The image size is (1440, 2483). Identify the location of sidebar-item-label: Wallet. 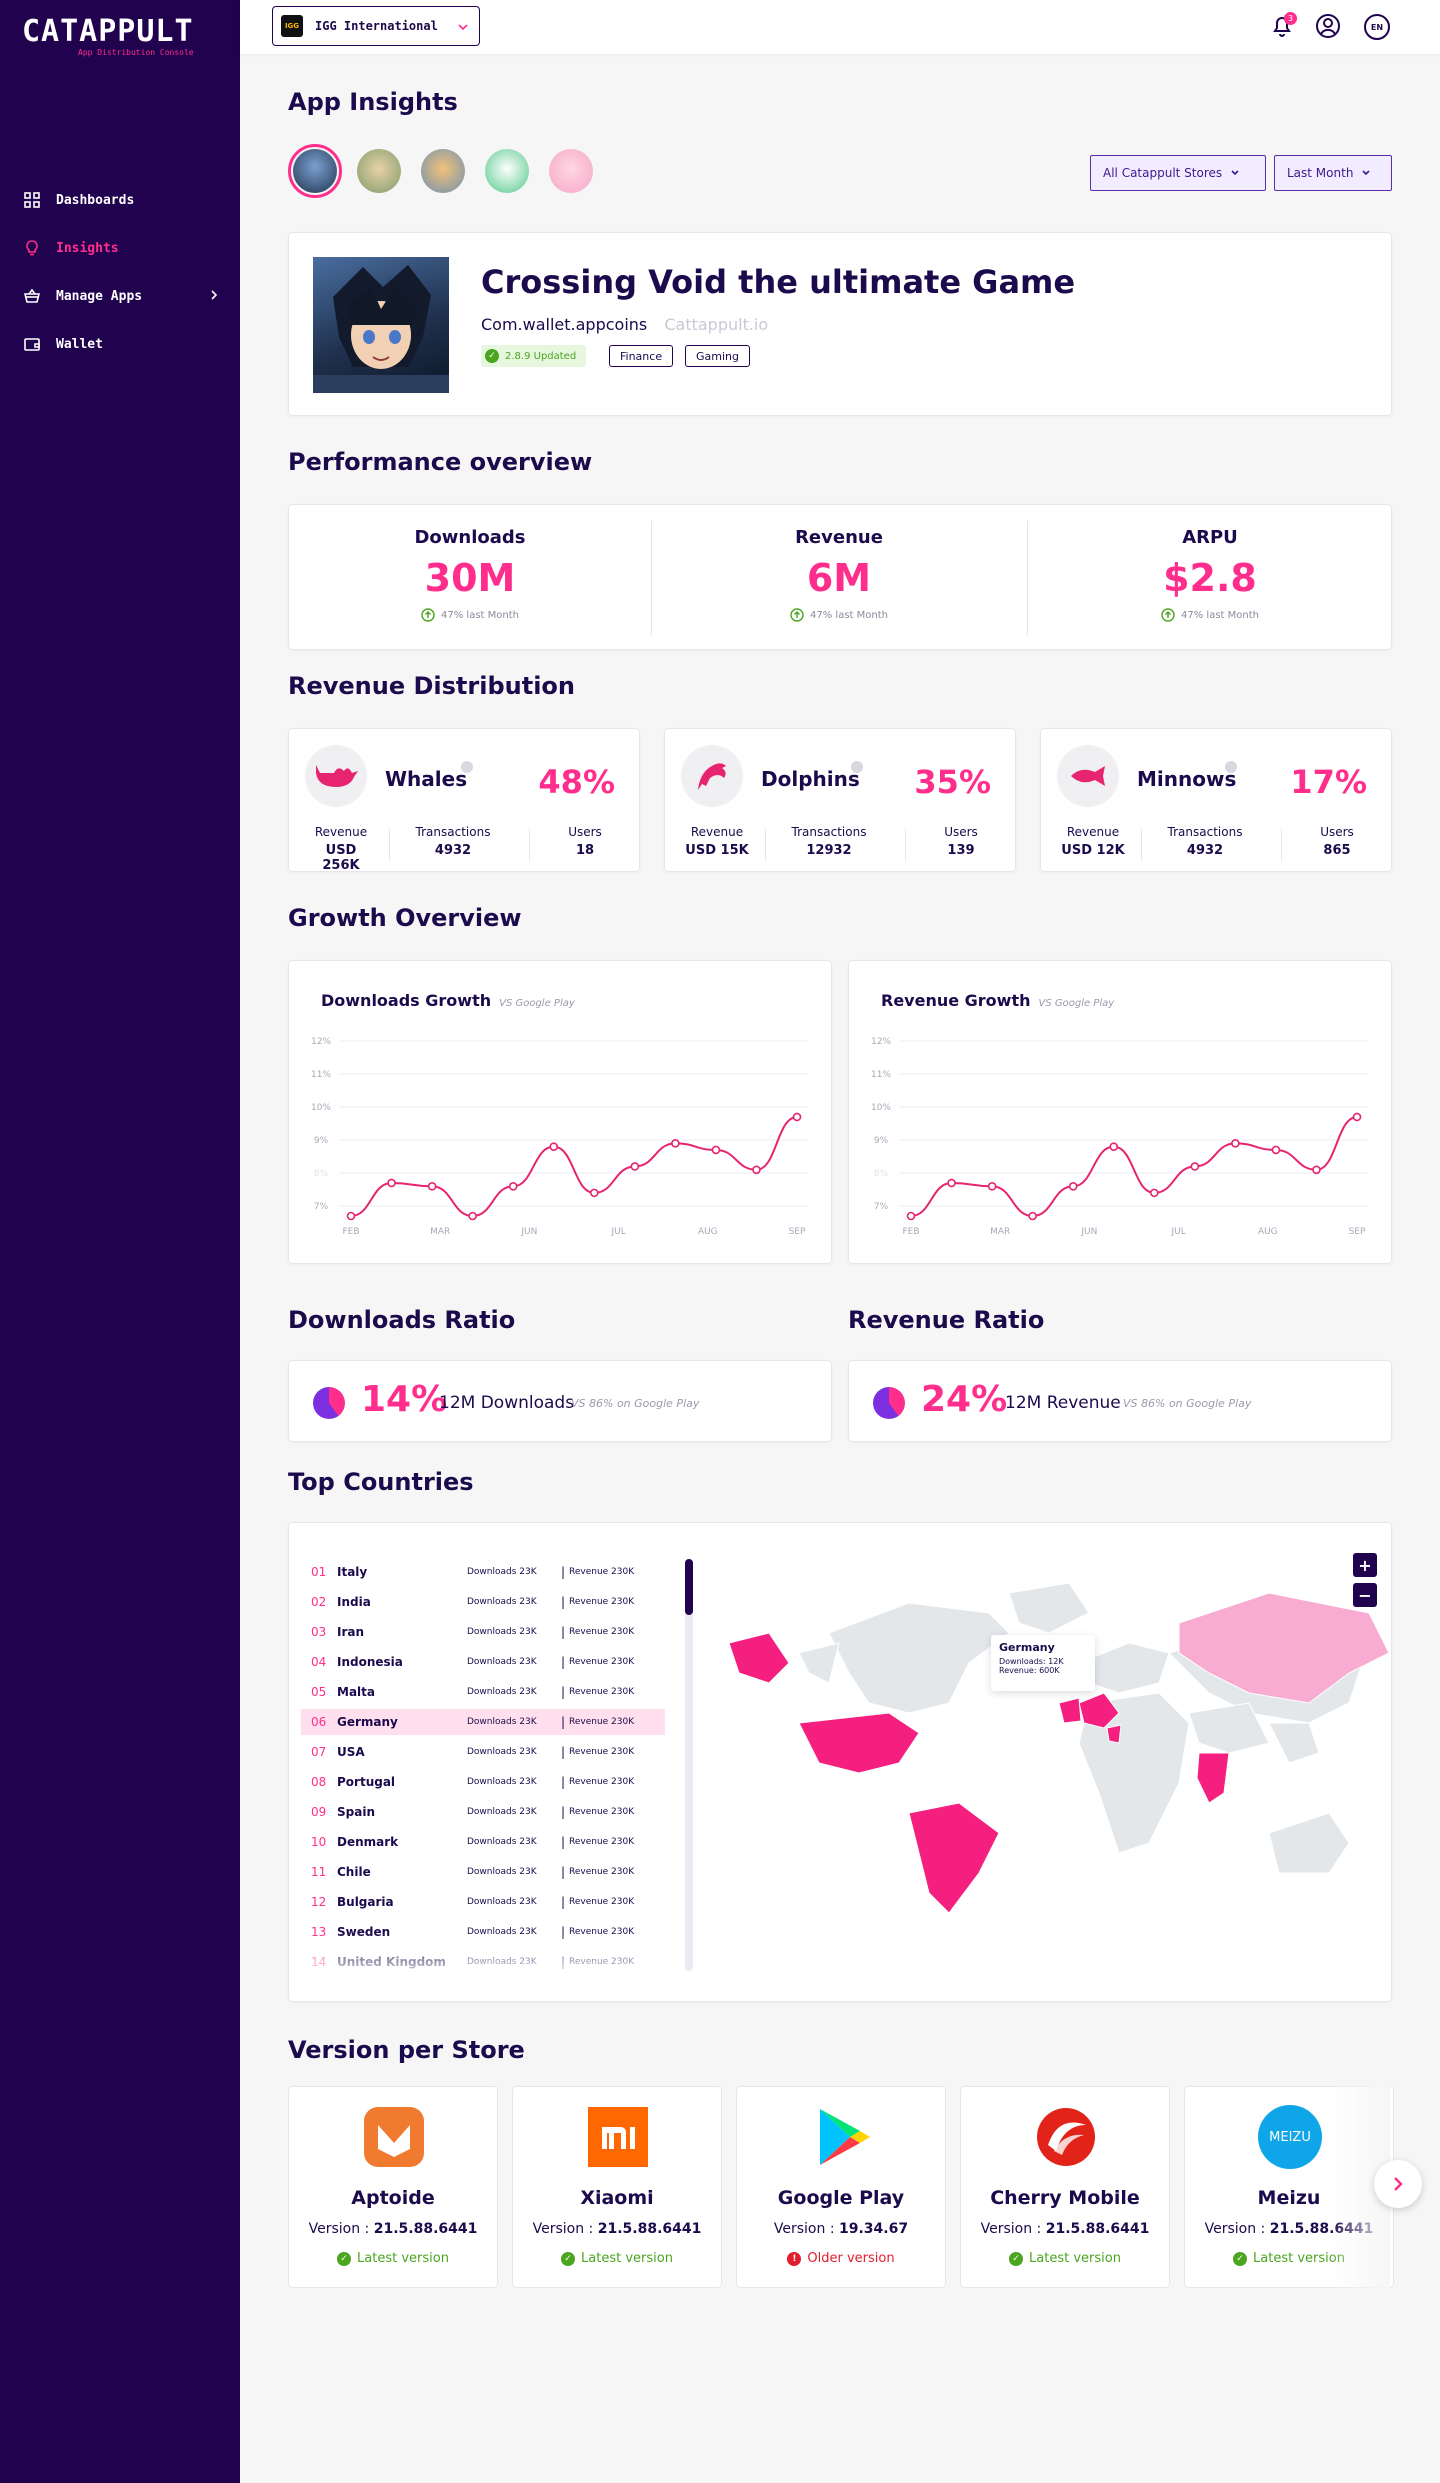
(79, 344).